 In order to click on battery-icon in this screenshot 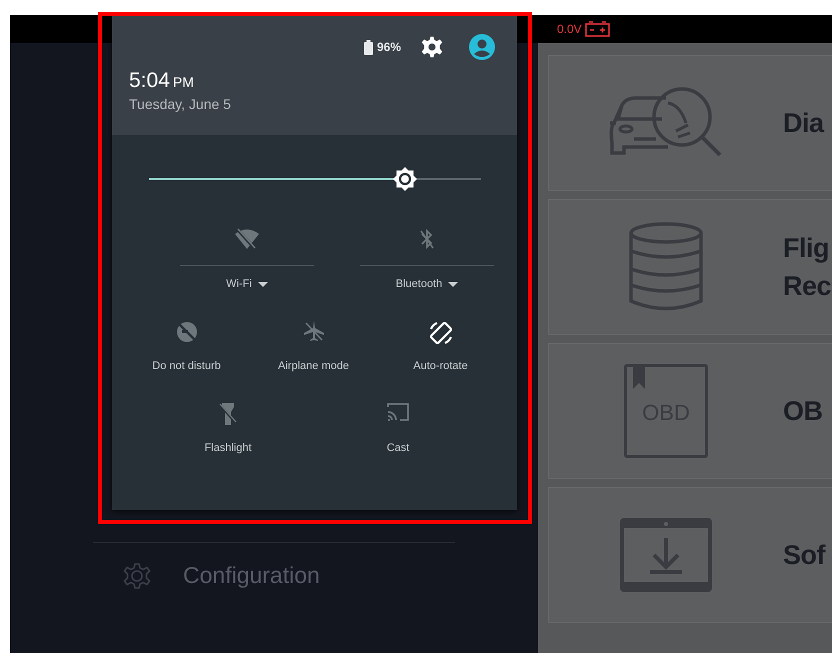, I will do `click(368, 47)`.